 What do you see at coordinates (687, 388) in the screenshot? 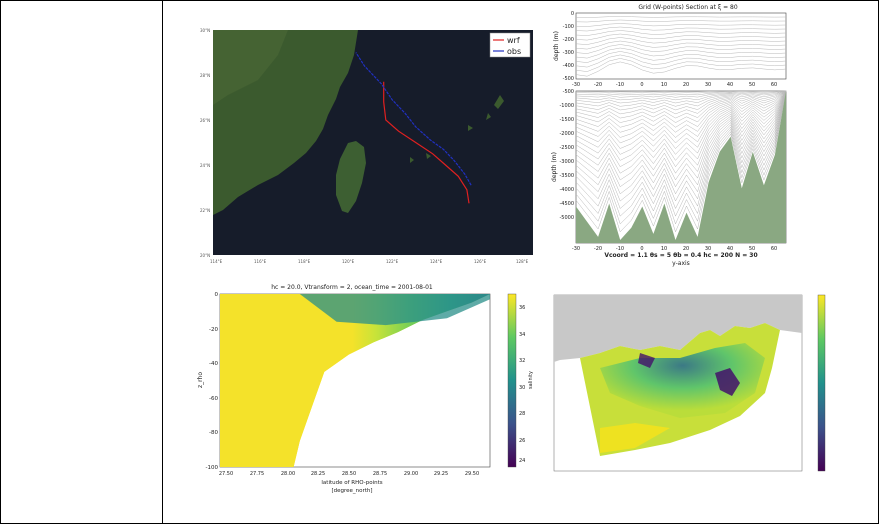
I see `salinity-map-plot` at bounding box center [687, 388].